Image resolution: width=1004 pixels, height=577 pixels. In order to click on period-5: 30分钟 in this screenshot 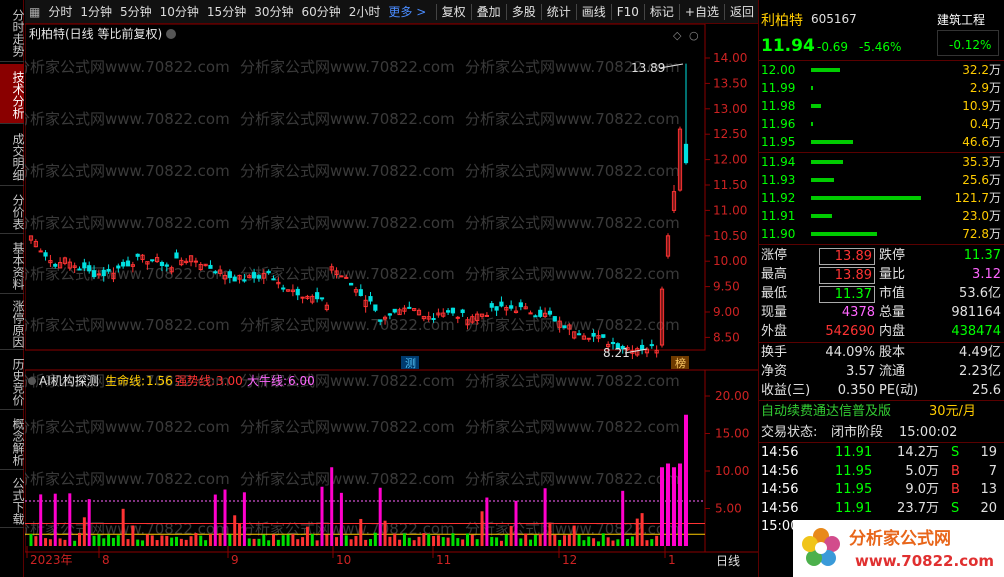, I will do `click(273, 12)`.